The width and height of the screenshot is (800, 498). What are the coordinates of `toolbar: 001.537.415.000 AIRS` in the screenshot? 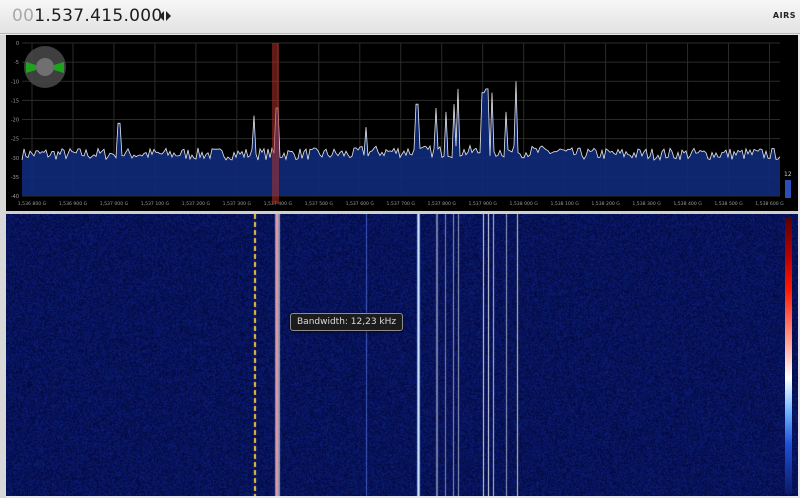 It's located at (400, 17).